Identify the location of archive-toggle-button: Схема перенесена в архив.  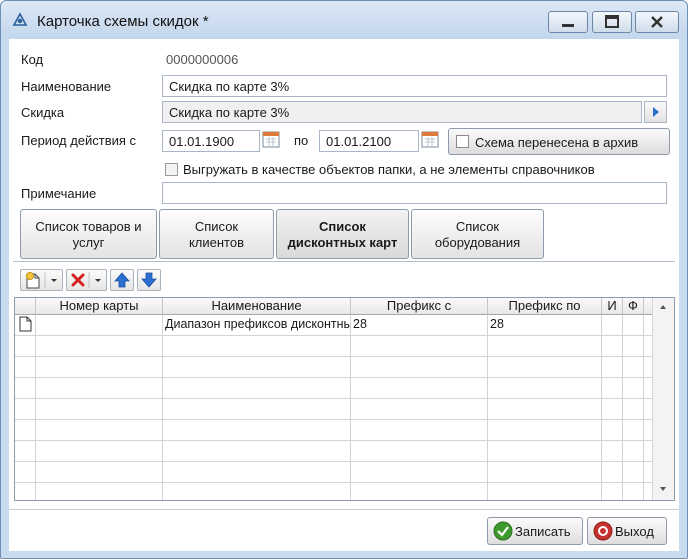
(559, 141).